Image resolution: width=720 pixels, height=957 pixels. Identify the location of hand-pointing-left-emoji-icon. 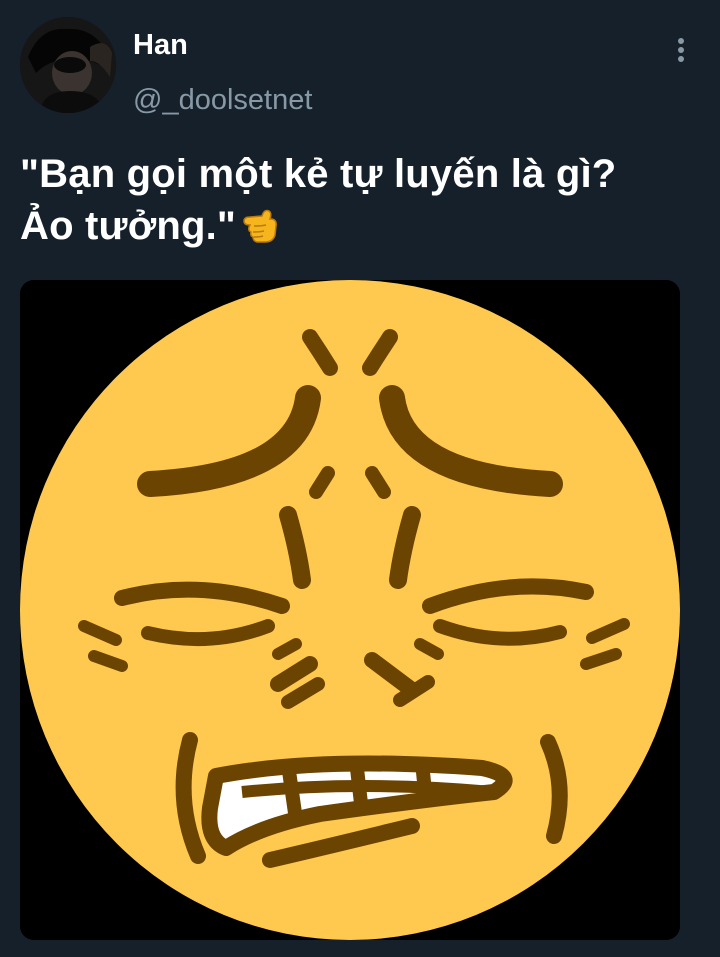
(260, 226).